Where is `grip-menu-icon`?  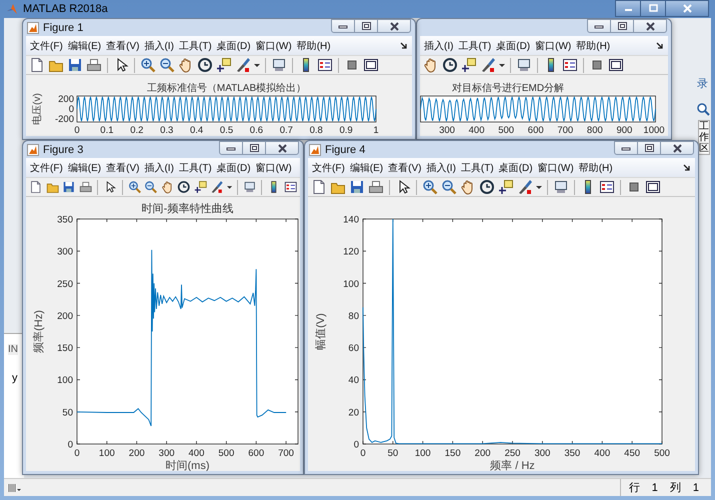 grip-menu-icon is located at coordinates (15, 487).